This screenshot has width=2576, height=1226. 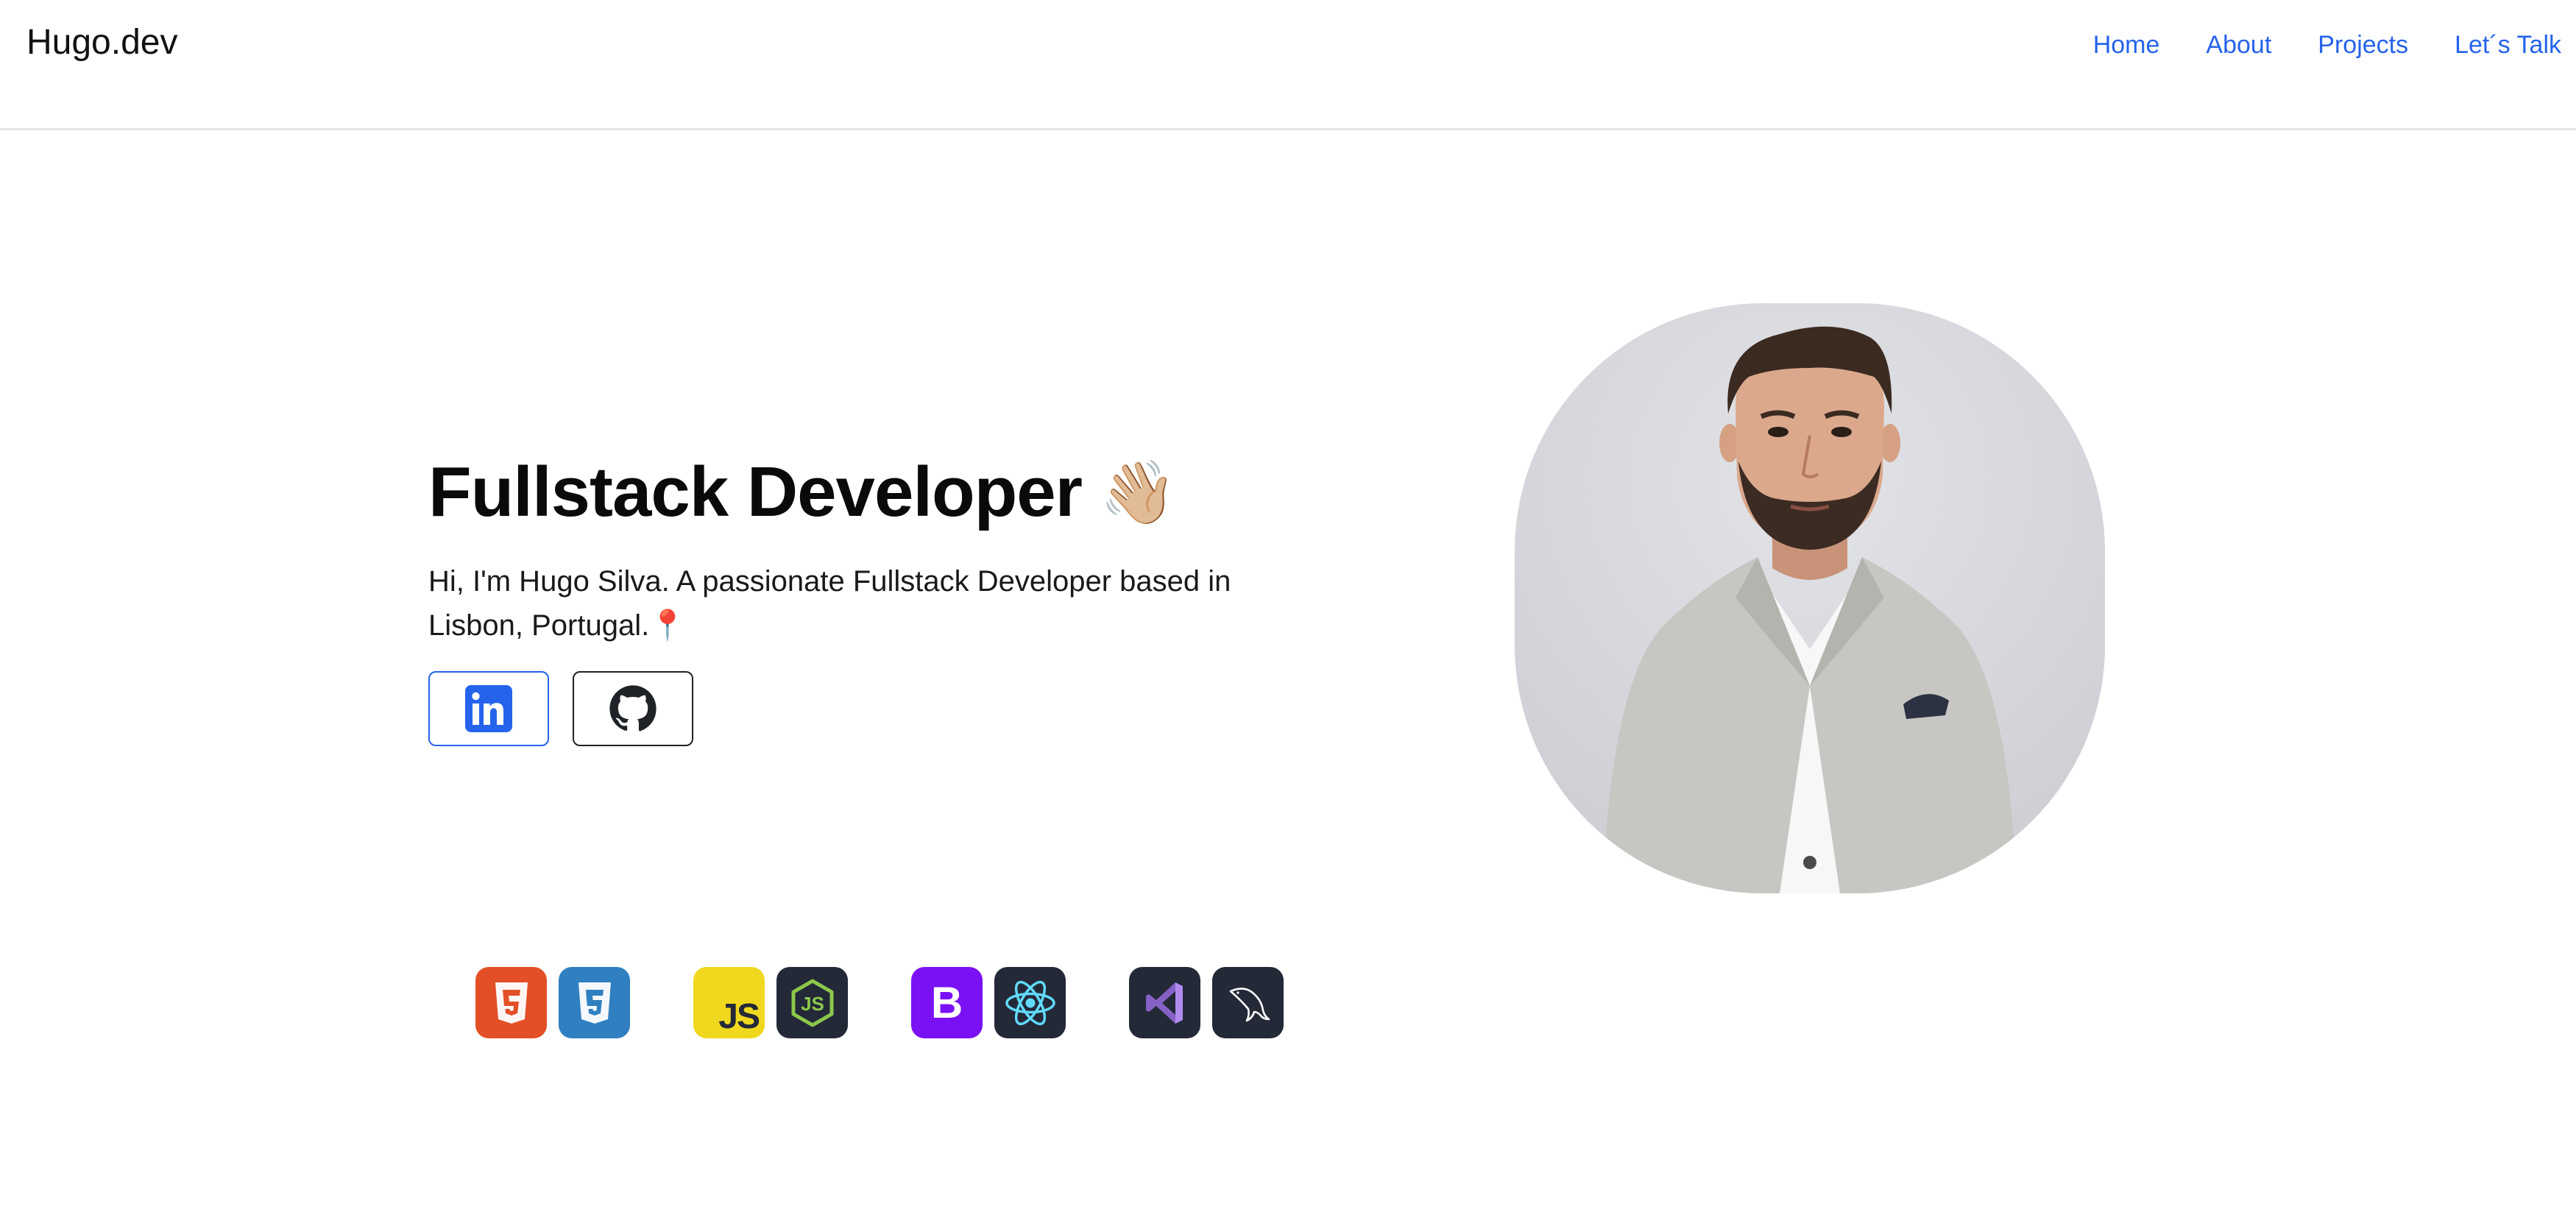 I want to click on html5-icon, so click(x=511, y=1002).